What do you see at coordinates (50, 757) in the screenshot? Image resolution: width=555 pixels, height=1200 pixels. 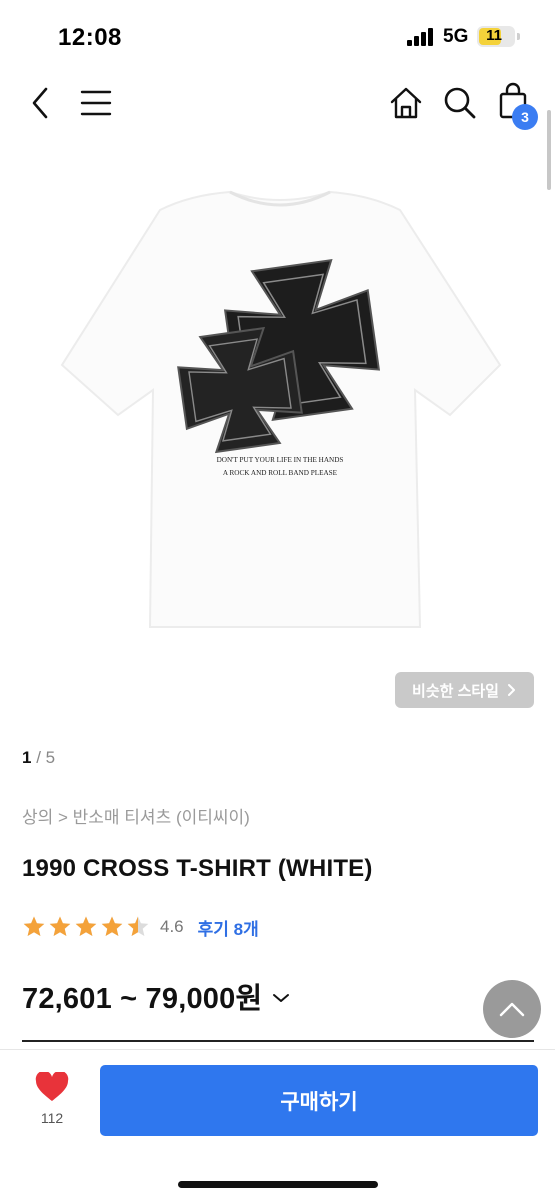 I see `pager-total: 5` at bounding box center [50, 757].